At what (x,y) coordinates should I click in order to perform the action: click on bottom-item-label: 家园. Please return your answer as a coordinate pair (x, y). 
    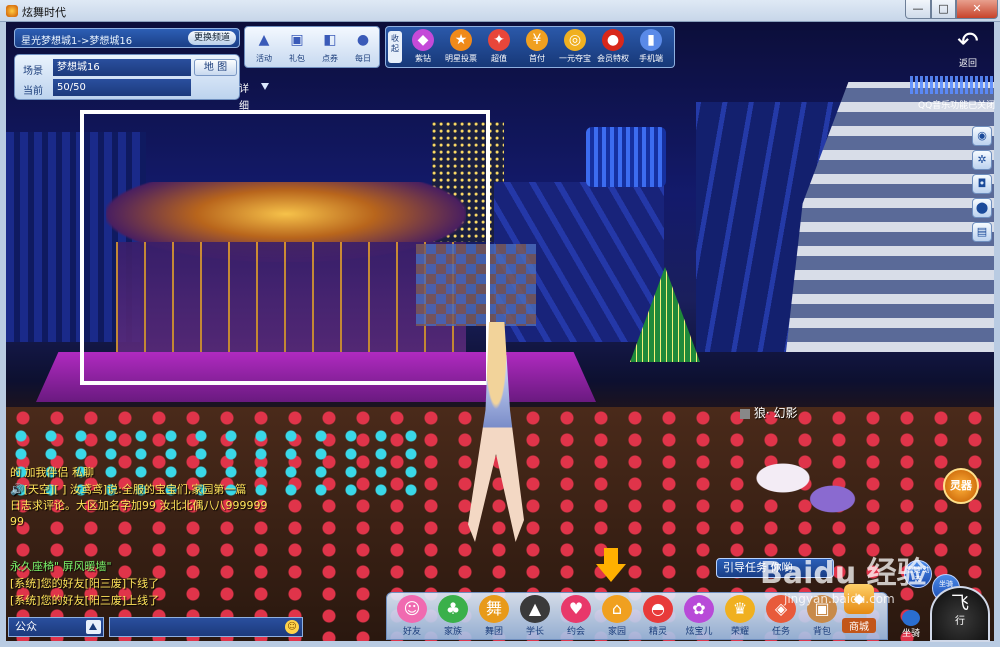
    Looking at the image, I should click on (616, 632).